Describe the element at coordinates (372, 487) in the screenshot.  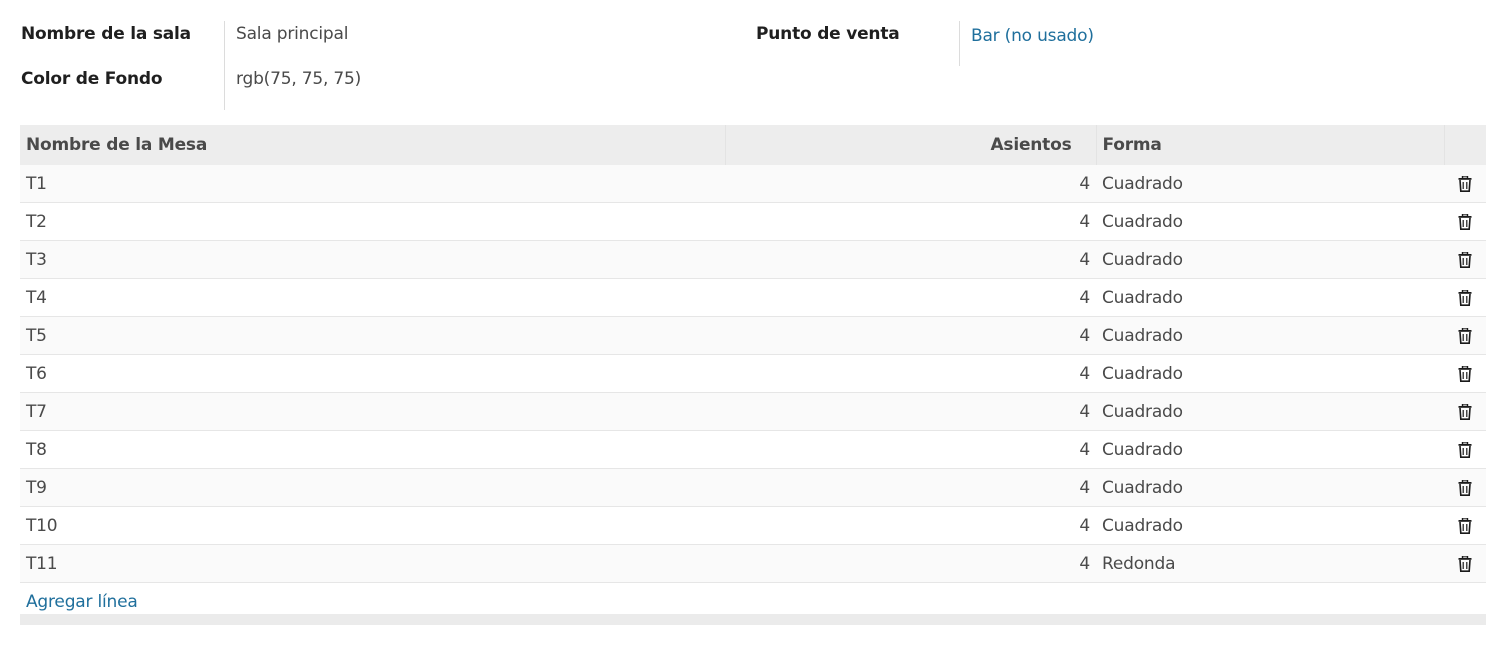
I see `table-name-cell: T9` at that location.